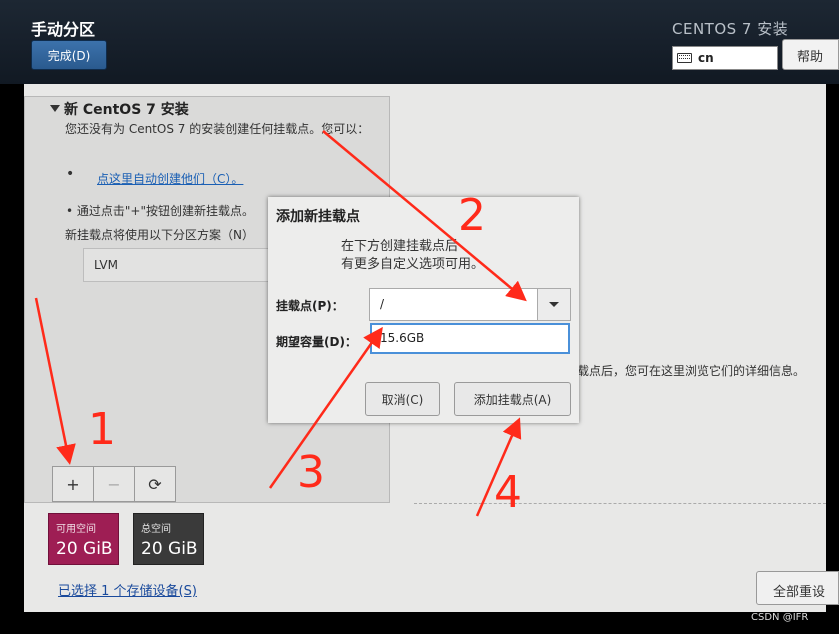 The width and height of the screenshot is (839, 634). What do you see at coordinates (620, 503) in the screenshot?
I see `divider` at bounding box center [620, 503].